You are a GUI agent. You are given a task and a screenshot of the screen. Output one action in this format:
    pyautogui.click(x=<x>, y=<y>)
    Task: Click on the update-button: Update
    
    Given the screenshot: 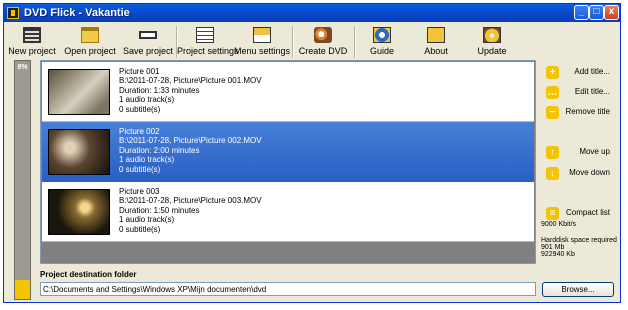 What is the action you would take?
    pyautogui.click(x=492, y=42)
    